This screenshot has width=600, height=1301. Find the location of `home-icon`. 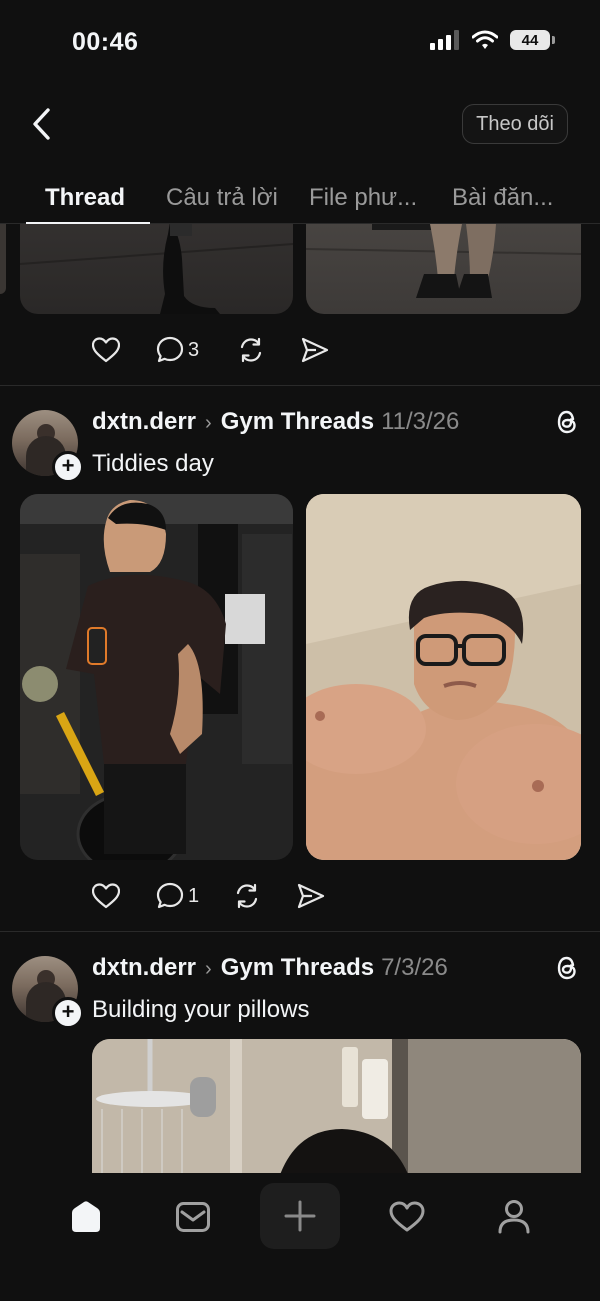

home-icon is located at coordinates (86, 1216).